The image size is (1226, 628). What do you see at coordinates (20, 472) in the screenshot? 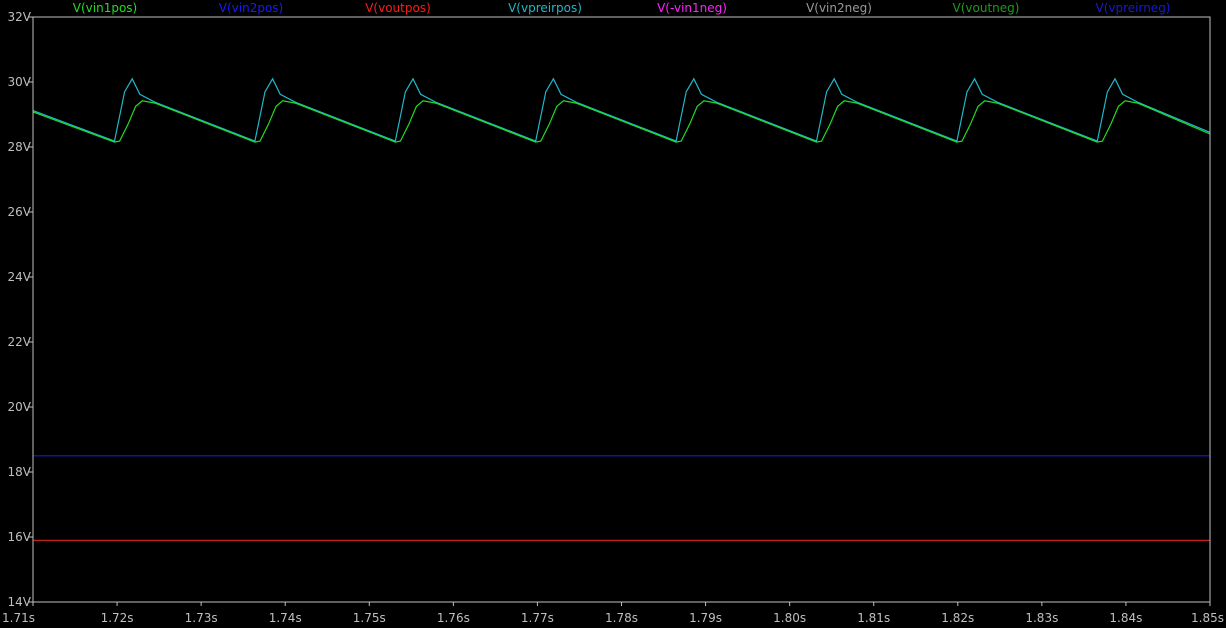
I see `y-tick-label: 18V` at bounding box center [20, 472].